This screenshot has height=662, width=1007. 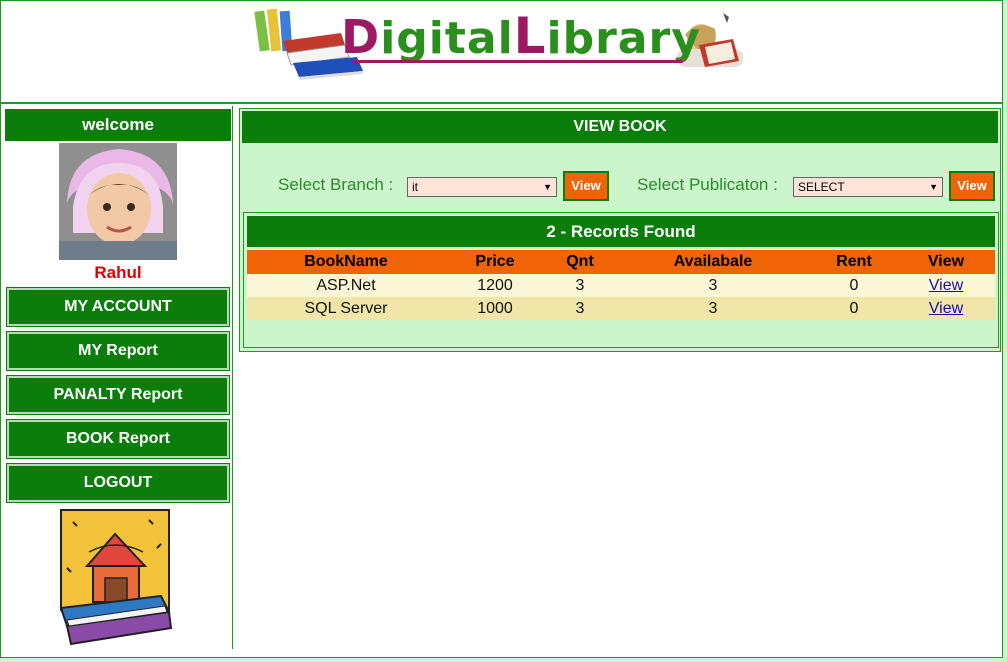 I want to click on records-found-heading: 2 - Records Found, so click(x=621, y=231).